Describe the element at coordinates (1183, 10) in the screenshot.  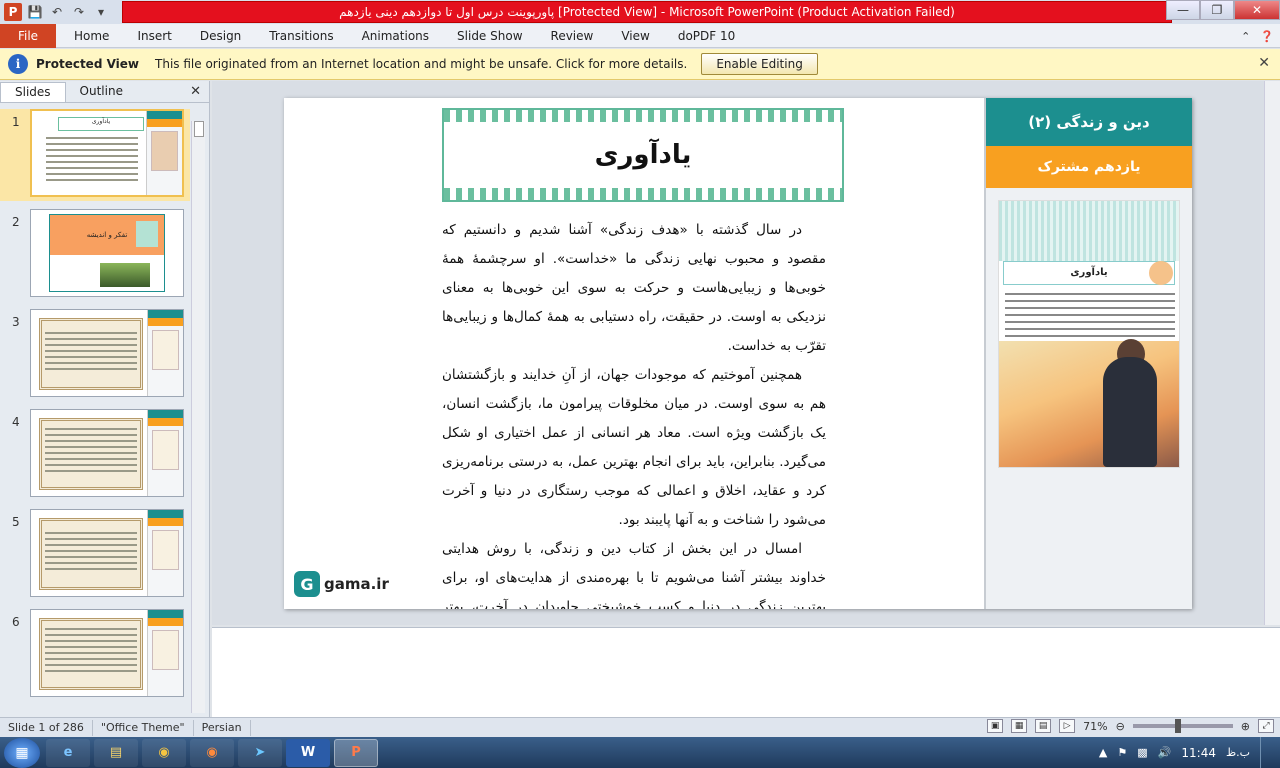
I see `minimize-button: —` at that location.